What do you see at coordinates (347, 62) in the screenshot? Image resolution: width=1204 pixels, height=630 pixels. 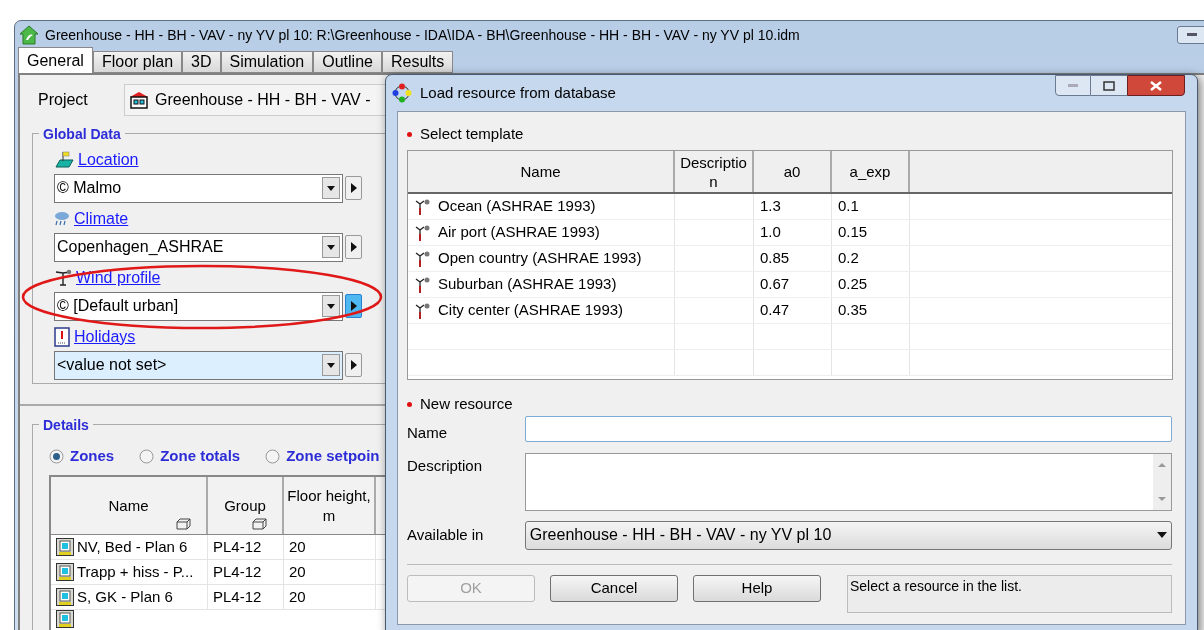 I see `tab: Outline` at bounding box center [347, 62].